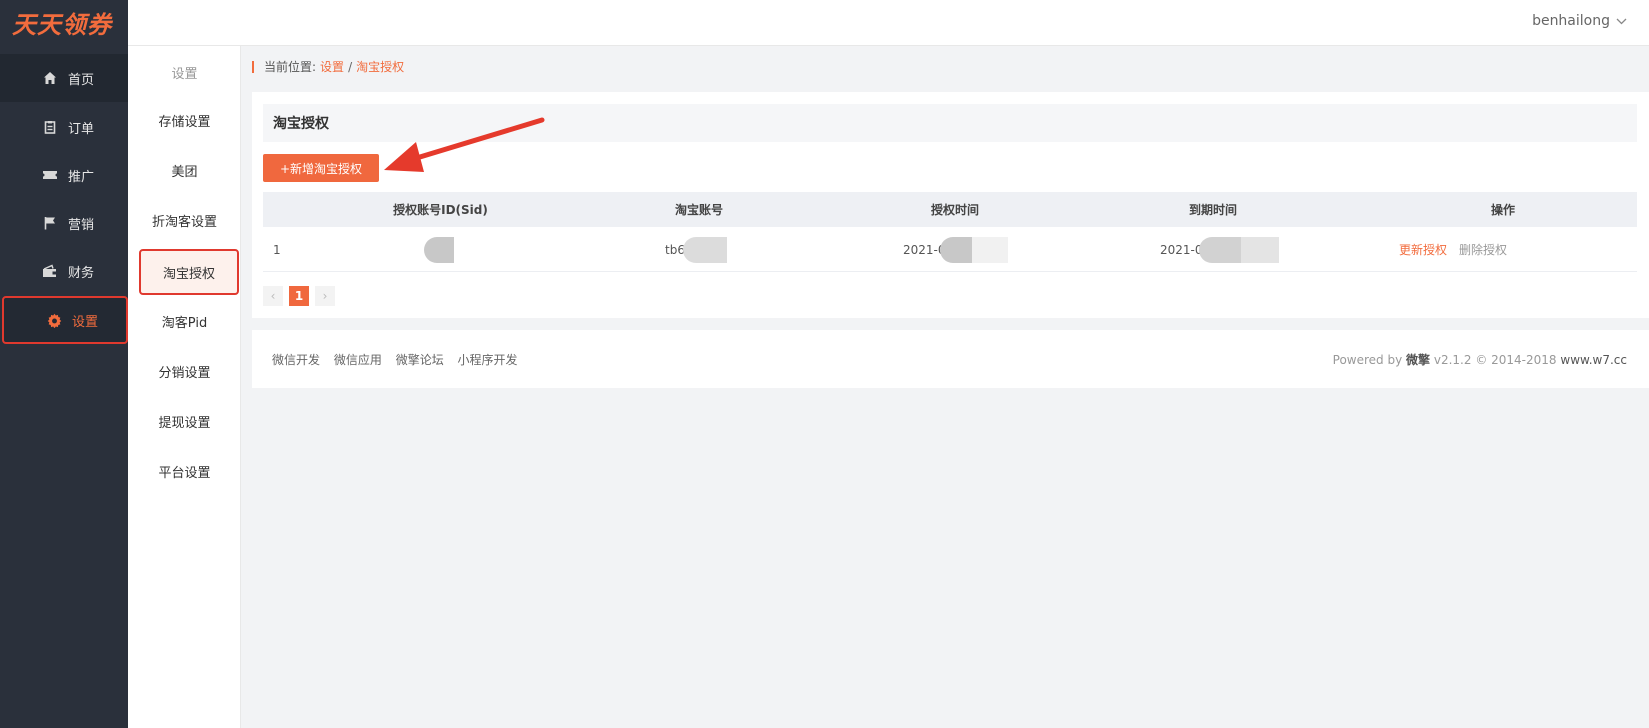  Describe the element at coordinates (1423, 249) in the screenshot. I see `update-auth-link: 更新授权` at that location.